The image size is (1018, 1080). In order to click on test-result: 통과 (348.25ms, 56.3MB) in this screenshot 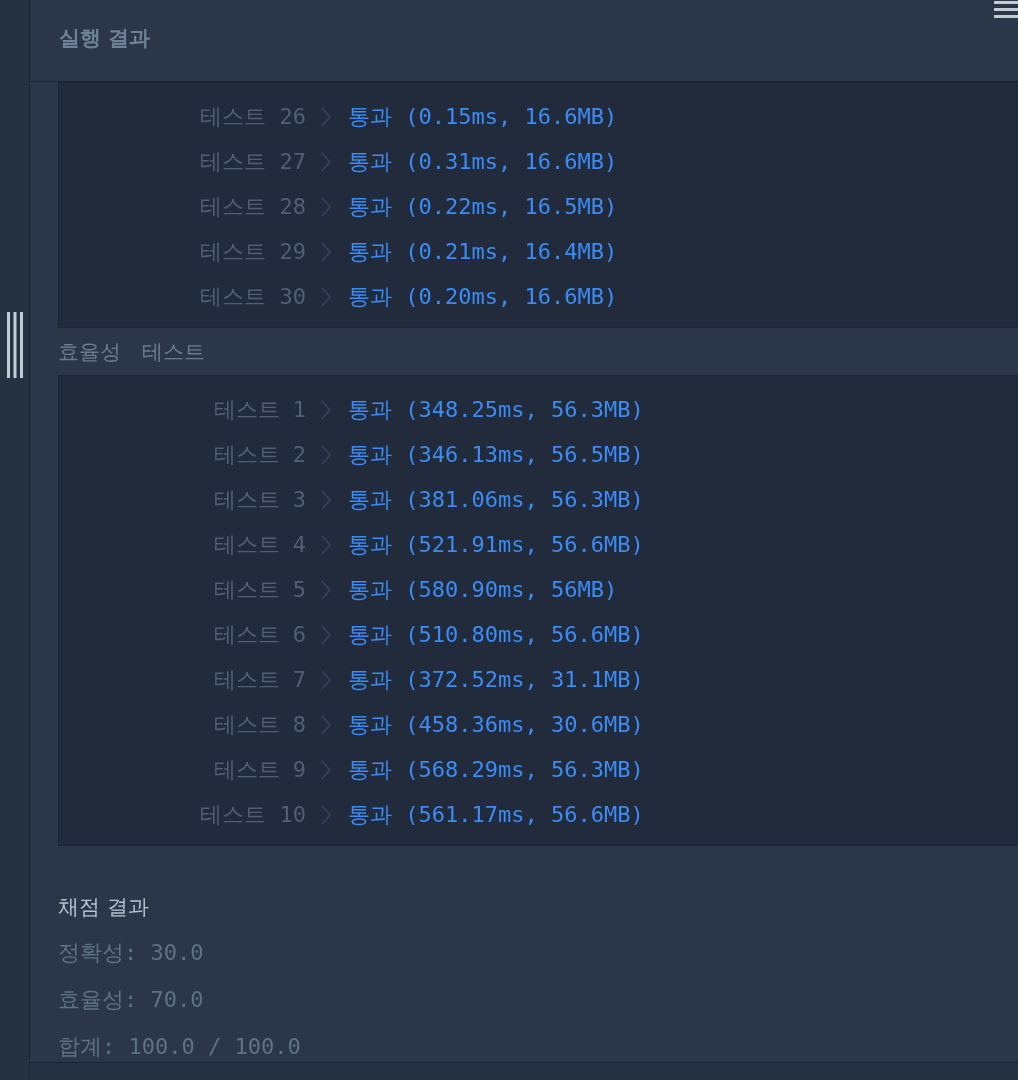, I will do `click(496, 409)`.